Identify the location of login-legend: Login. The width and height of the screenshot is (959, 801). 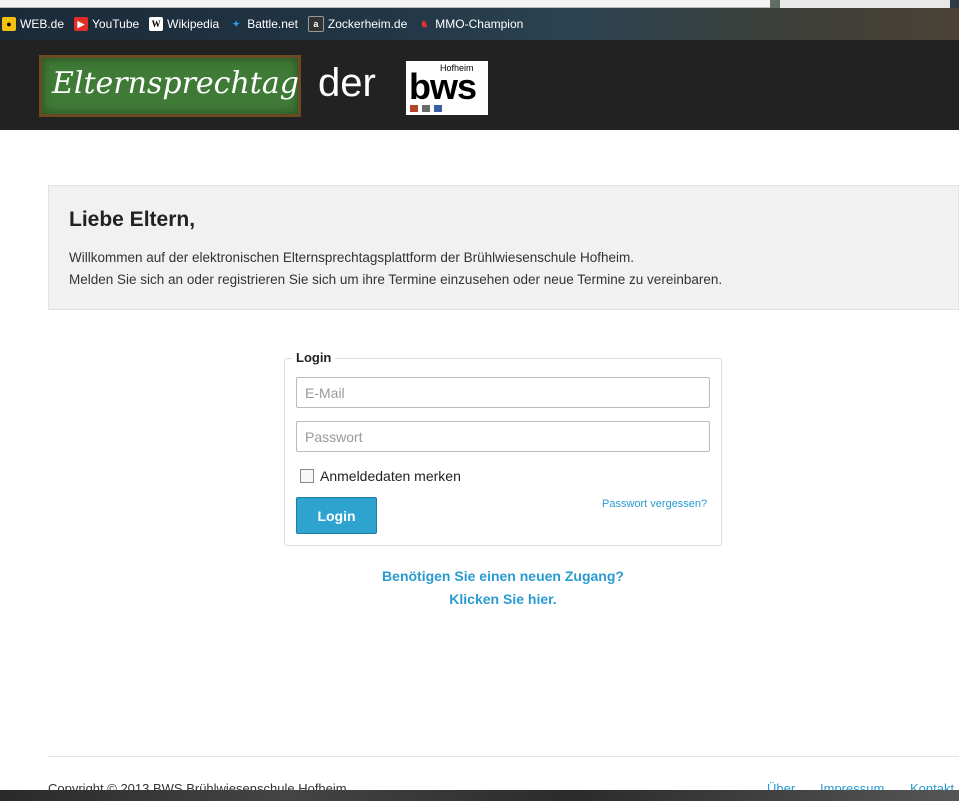
(314, 357).